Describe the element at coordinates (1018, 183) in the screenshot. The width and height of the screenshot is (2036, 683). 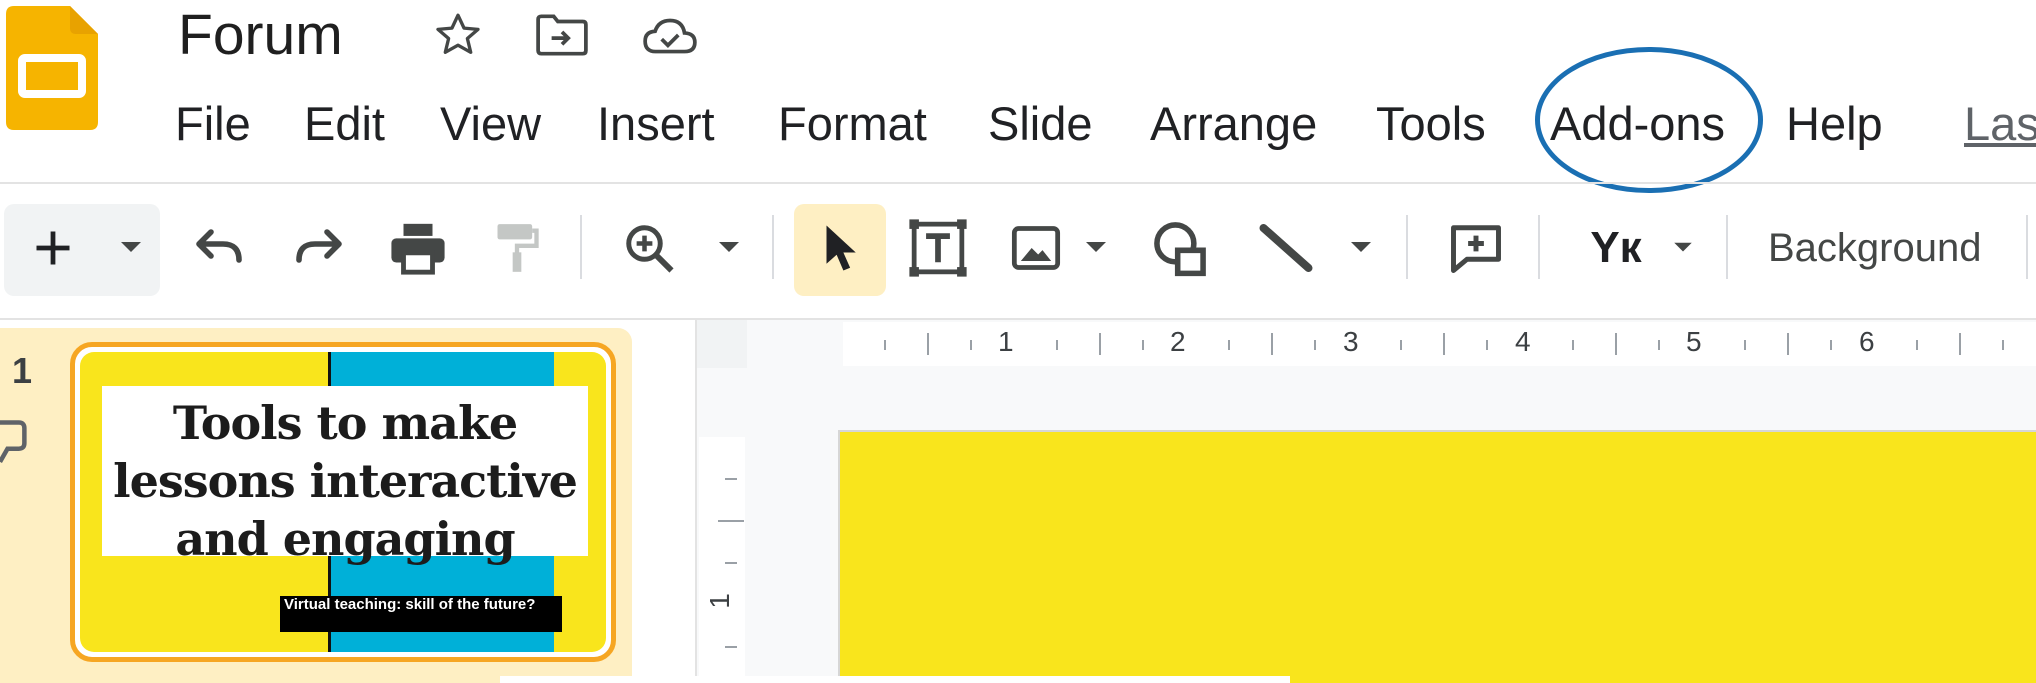
I see `header-divider` at that location.